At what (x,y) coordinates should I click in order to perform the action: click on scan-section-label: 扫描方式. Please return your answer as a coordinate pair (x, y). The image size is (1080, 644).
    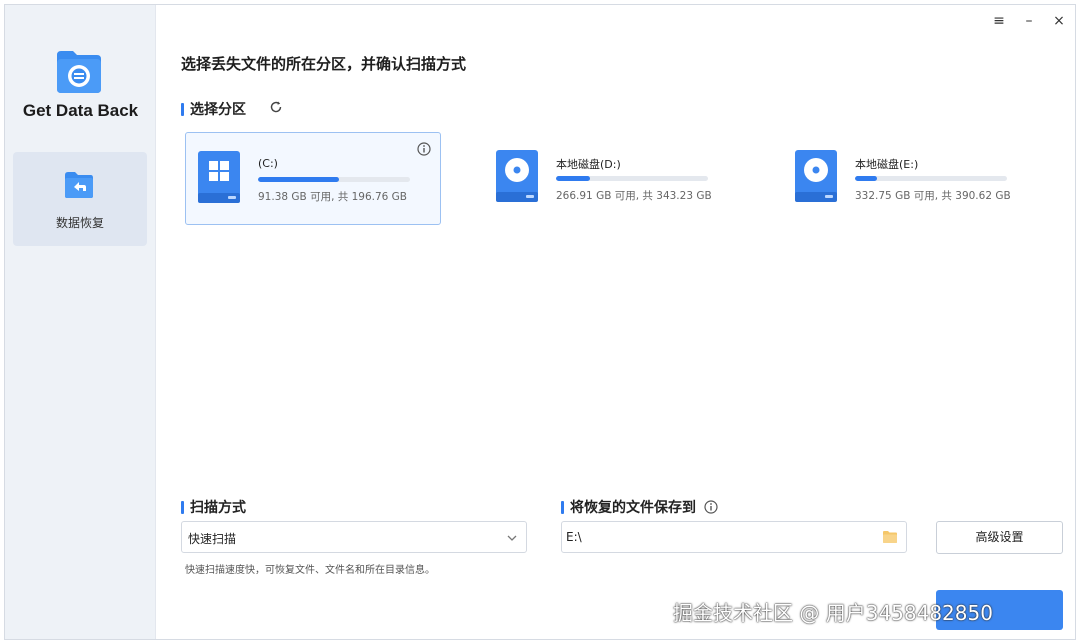
    Looking at the image, I should click on (218, 508).